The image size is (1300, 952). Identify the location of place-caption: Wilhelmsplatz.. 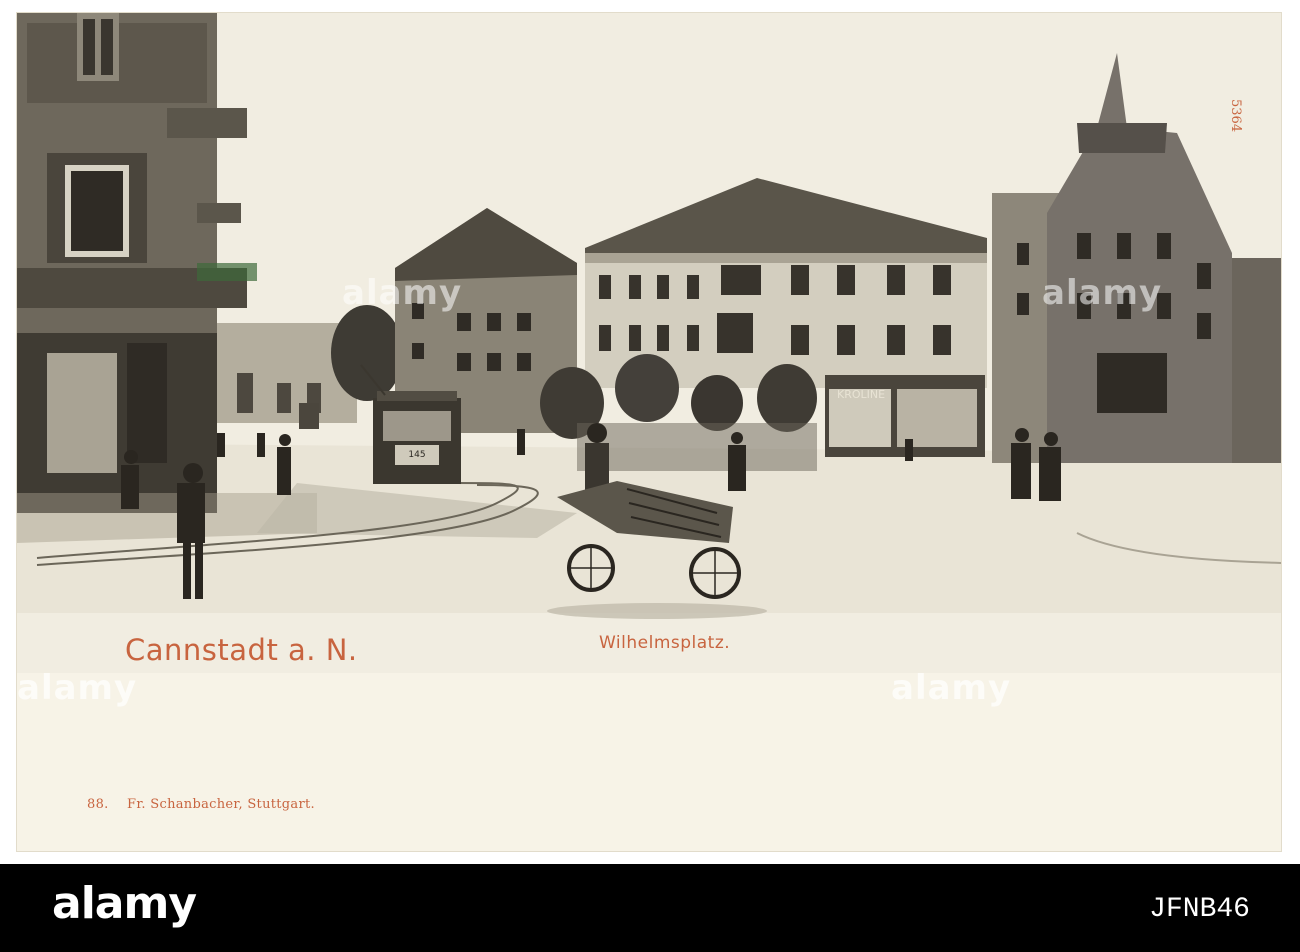
(665, 643).